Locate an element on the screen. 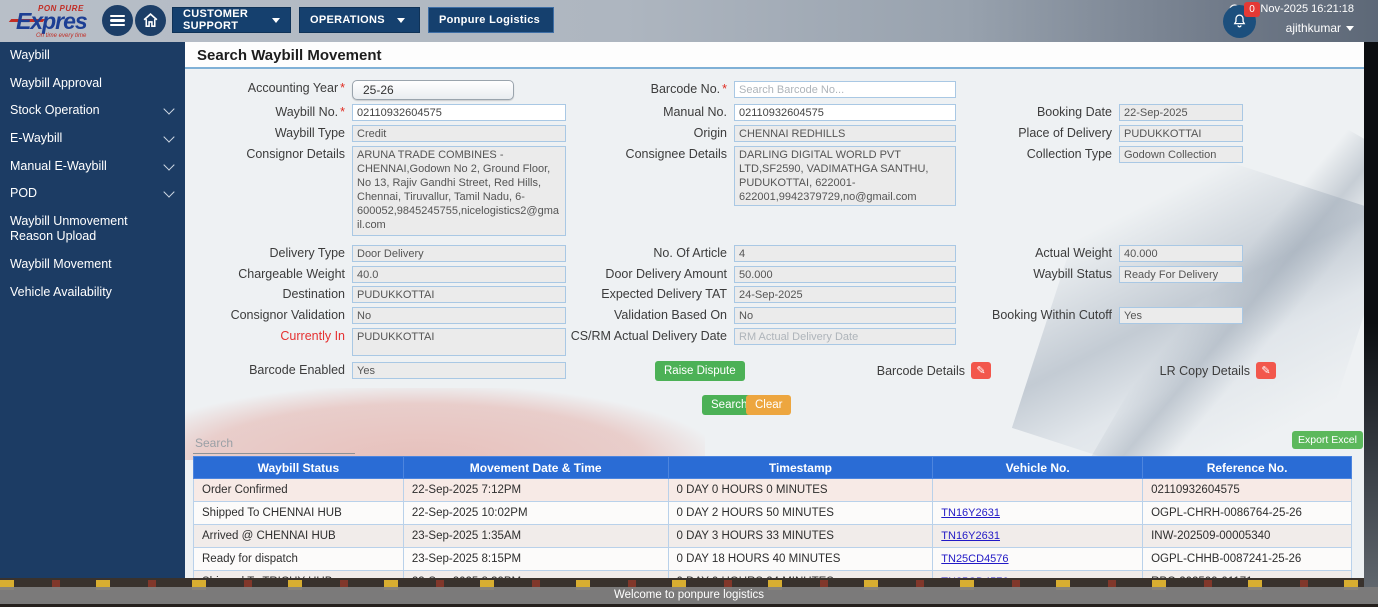 Image resolution: width=1378 pixels, height=607 pixels. page-title-band: Search Waybill Movement is located at coordinates (774, 55).